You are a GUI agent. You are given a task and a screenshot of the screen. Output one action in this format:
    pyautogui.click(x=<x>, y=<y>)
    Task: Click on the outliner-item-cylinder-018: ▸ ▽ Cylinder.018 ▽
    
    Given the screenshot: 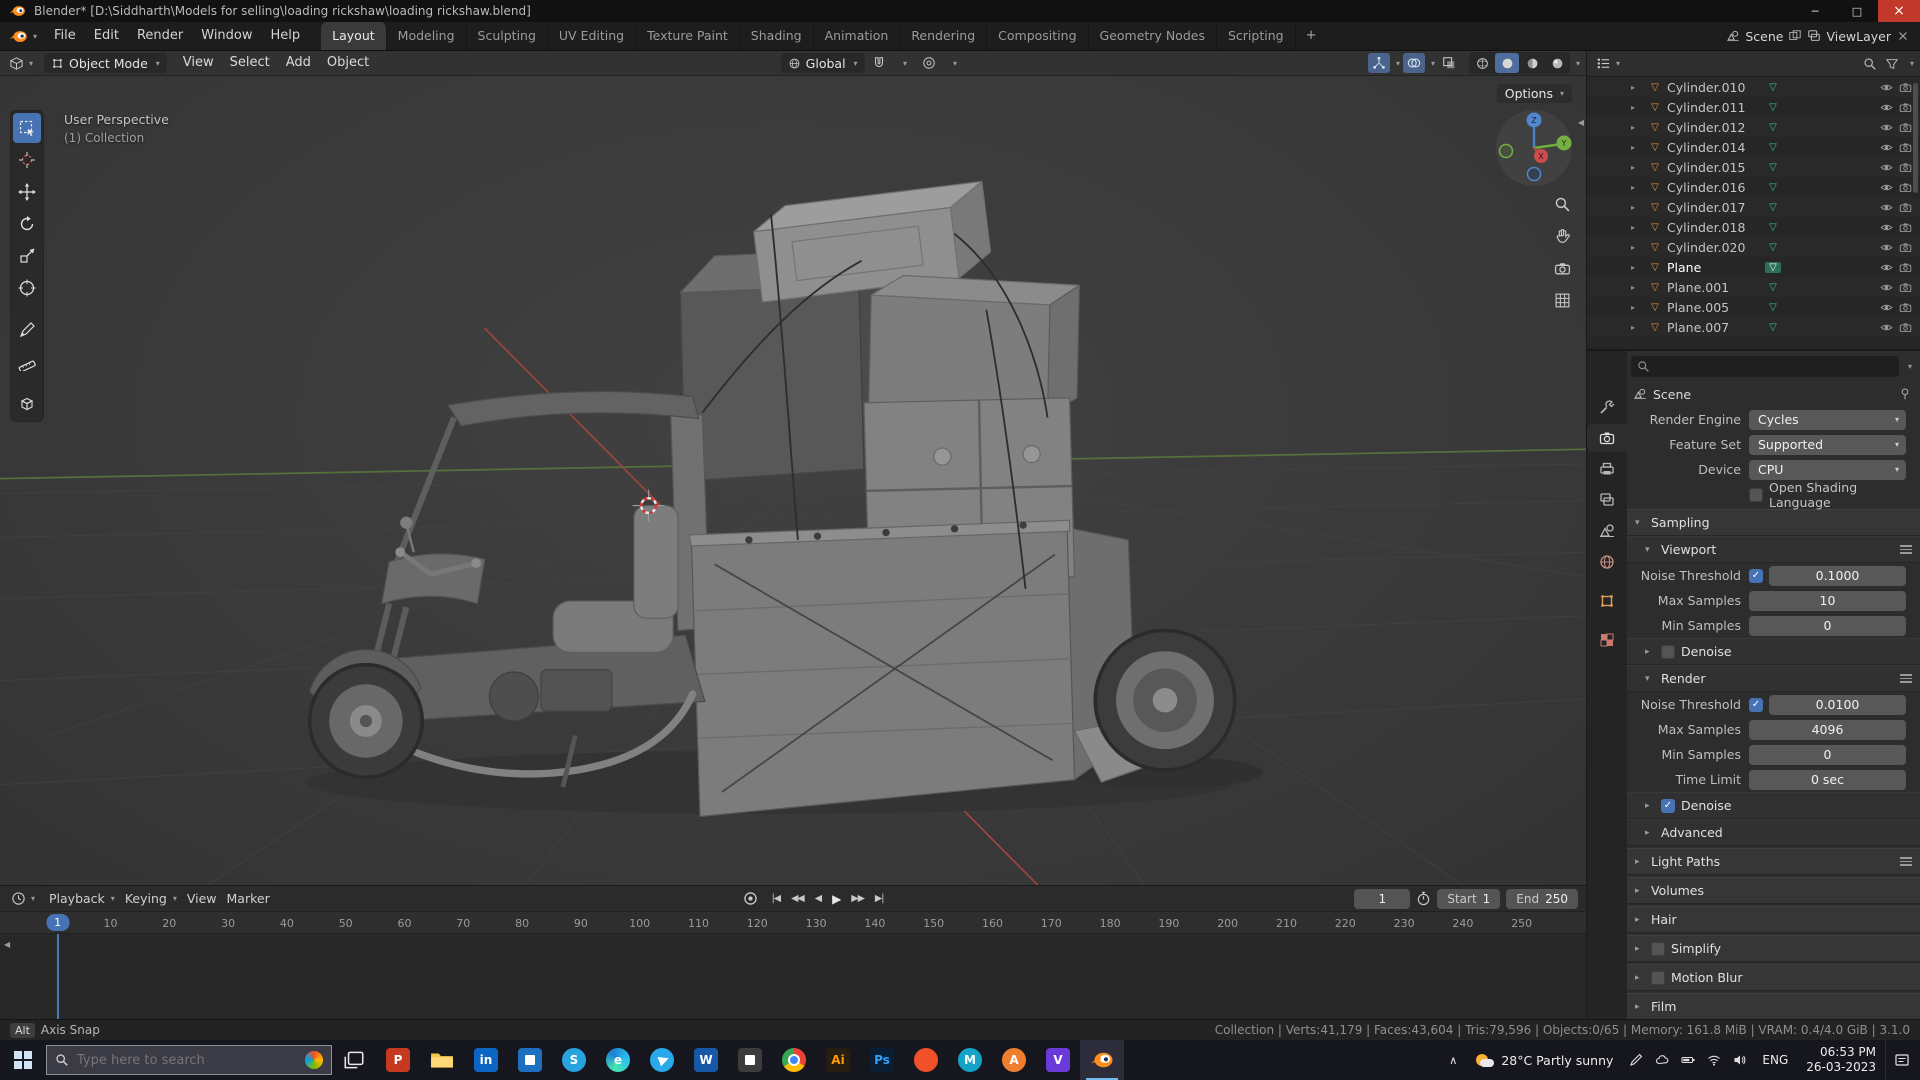 What is the action you would take?
    pyautogui.click(x=1753, y=227)
    